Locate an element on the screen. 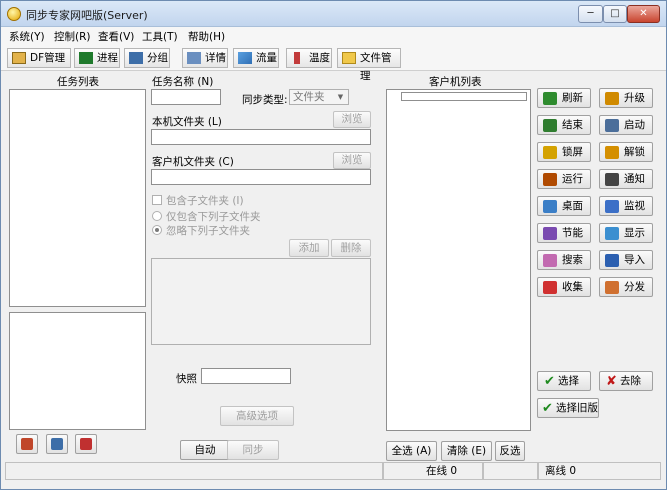 The width and height of the screenshot is (667, 490). menu-system: 系统(Y) is located at coordinates (27, 36).